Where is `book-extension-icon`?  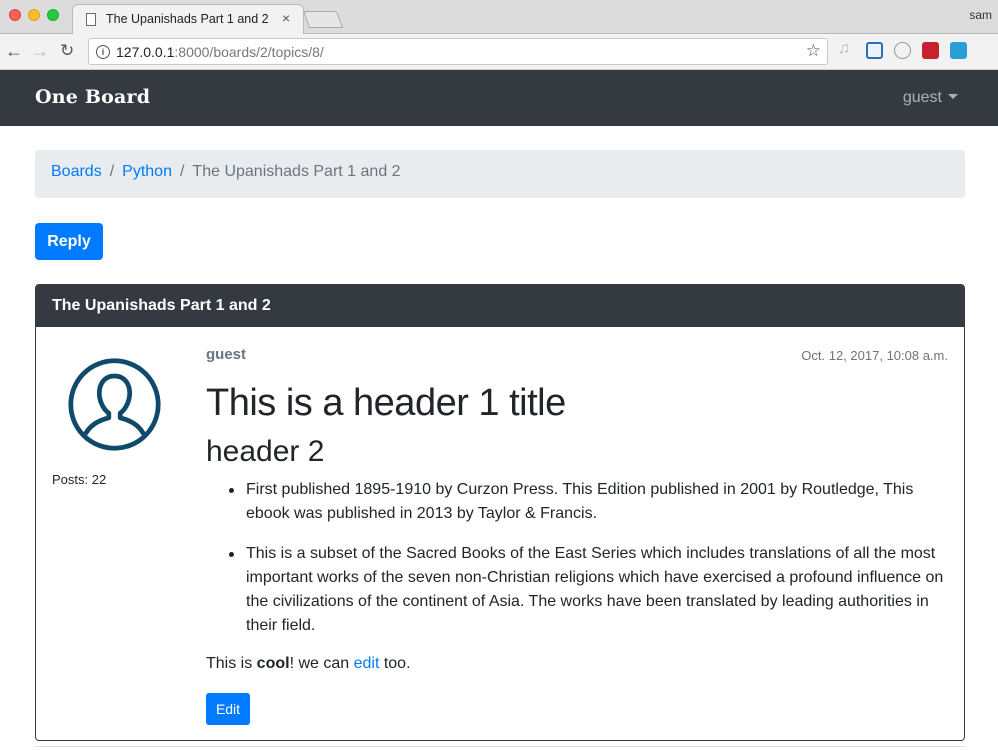 book-extension-icon is located at coordinates (958, 50).